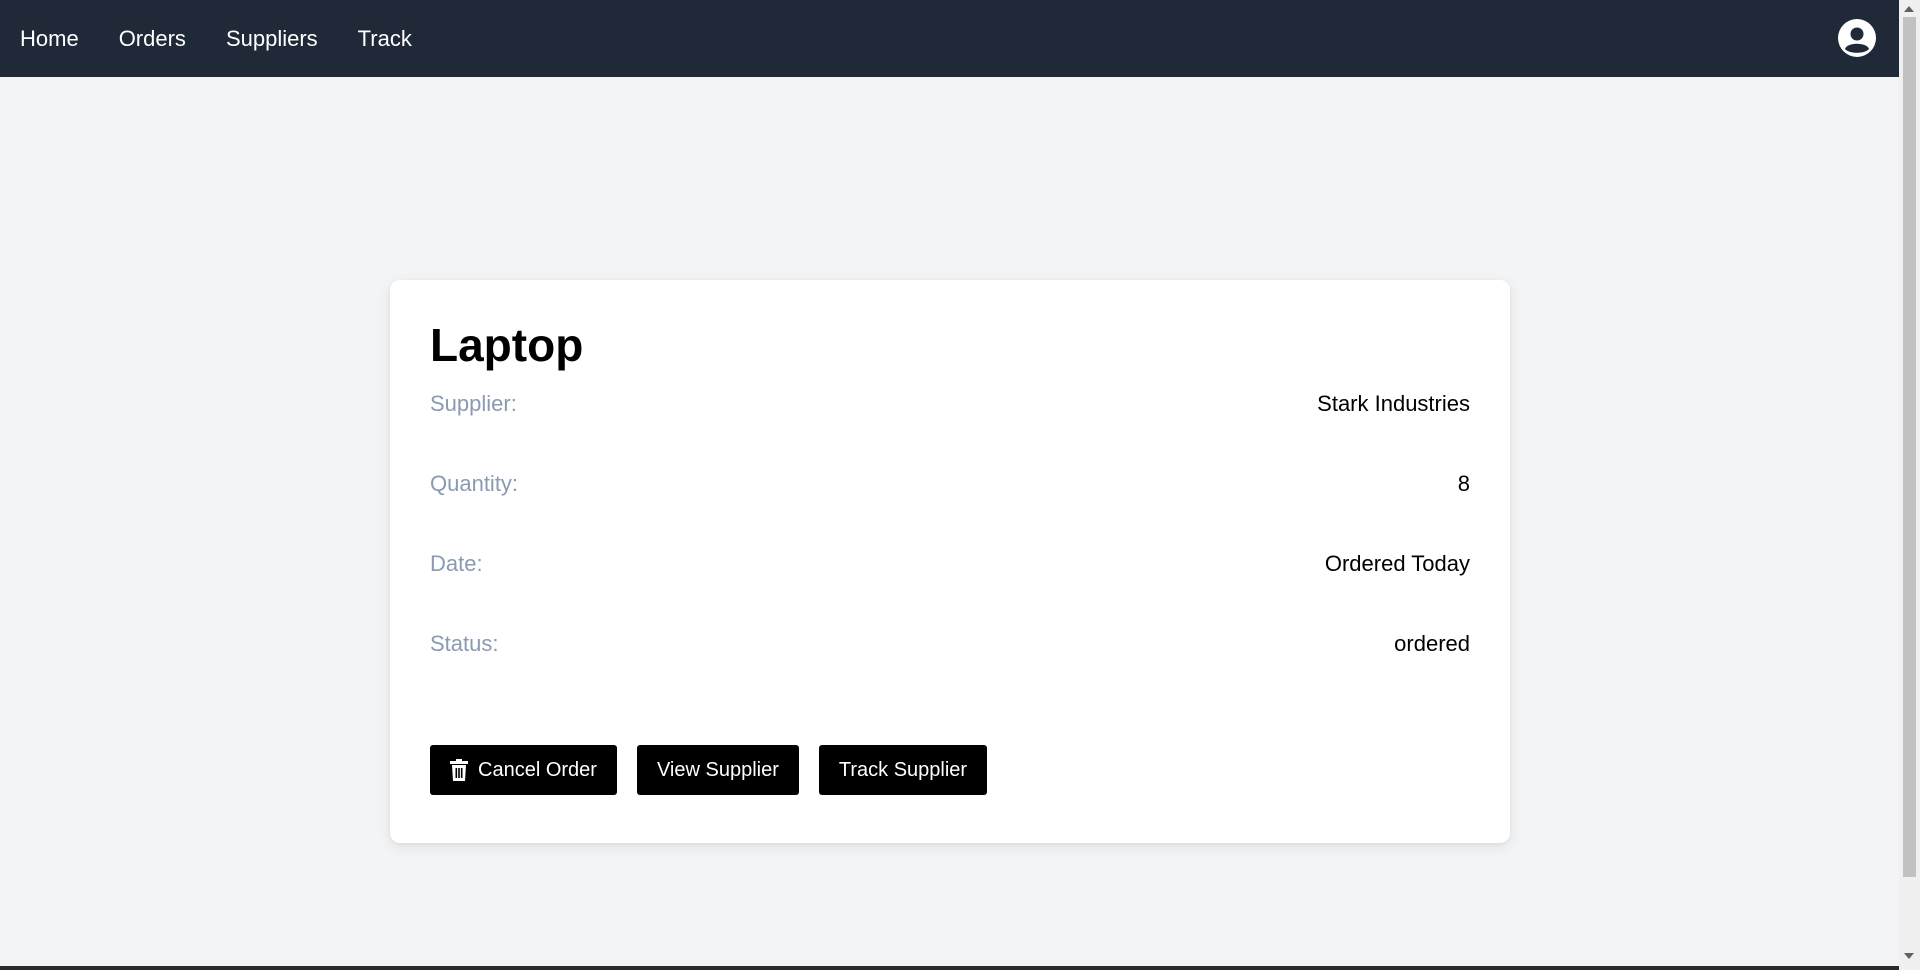 This screenshot has height=970, width=1920. I want to click on scroll-up-arrow-icon, so click(1909, 9).